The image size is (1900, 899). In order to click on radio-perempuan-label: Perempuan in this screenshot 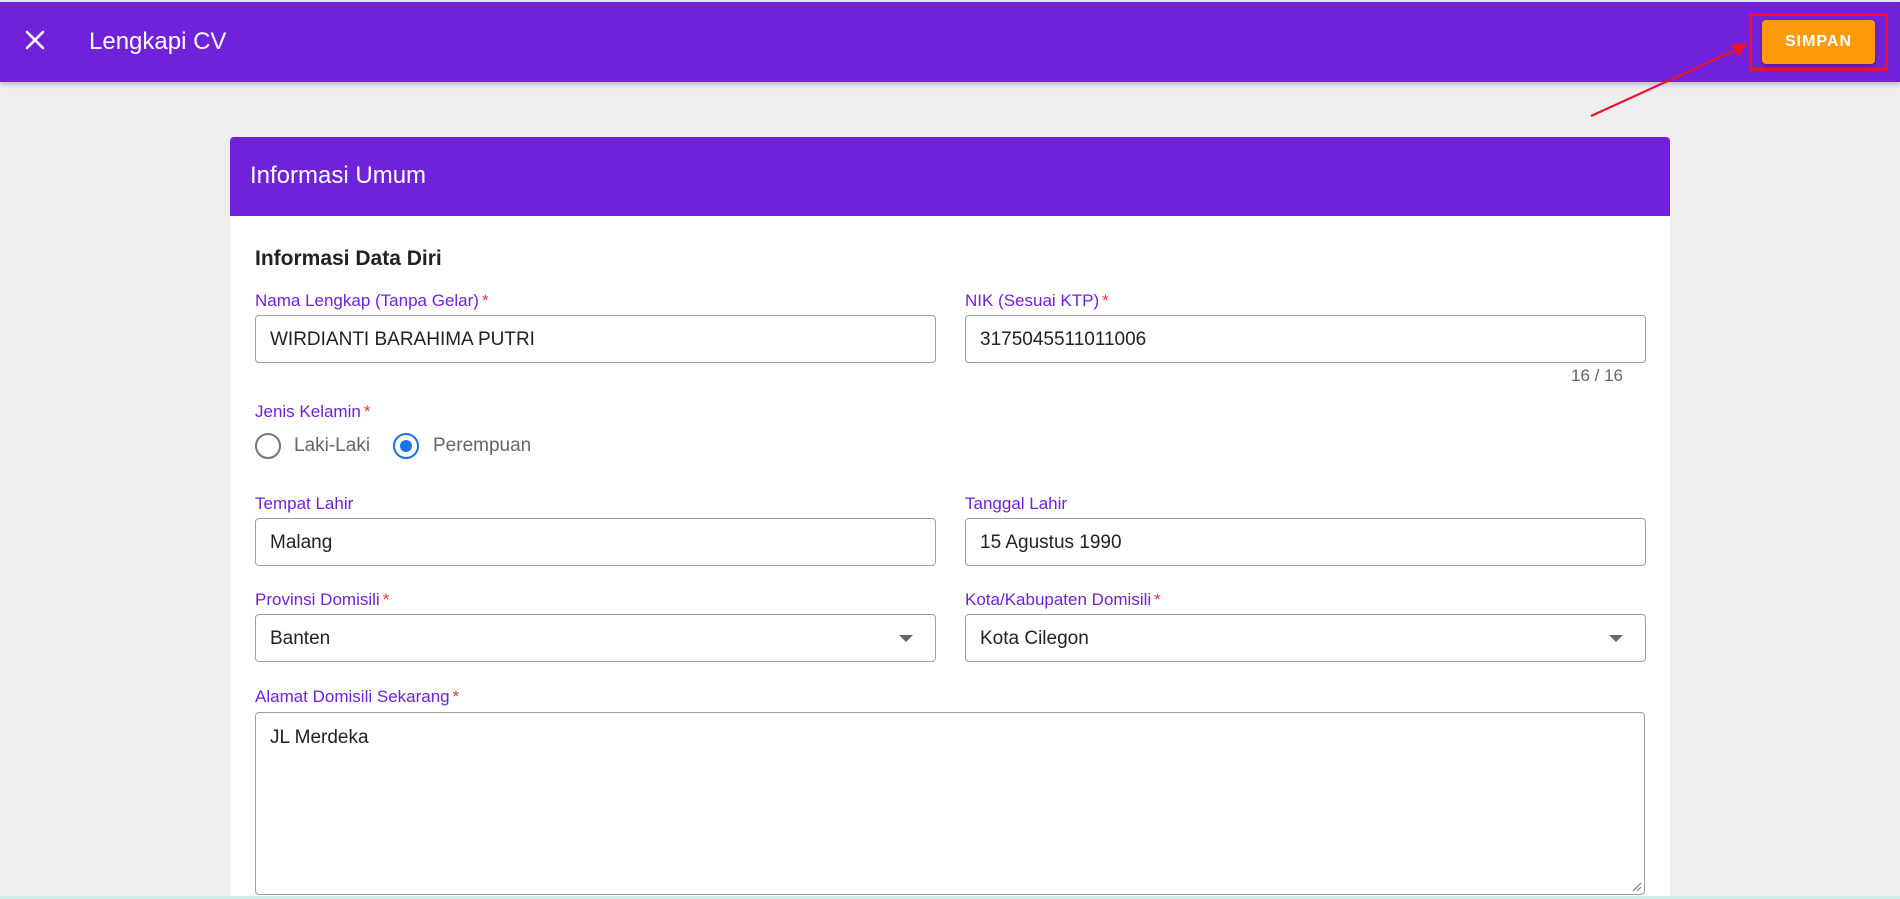, I will do `click(482, 446)`.